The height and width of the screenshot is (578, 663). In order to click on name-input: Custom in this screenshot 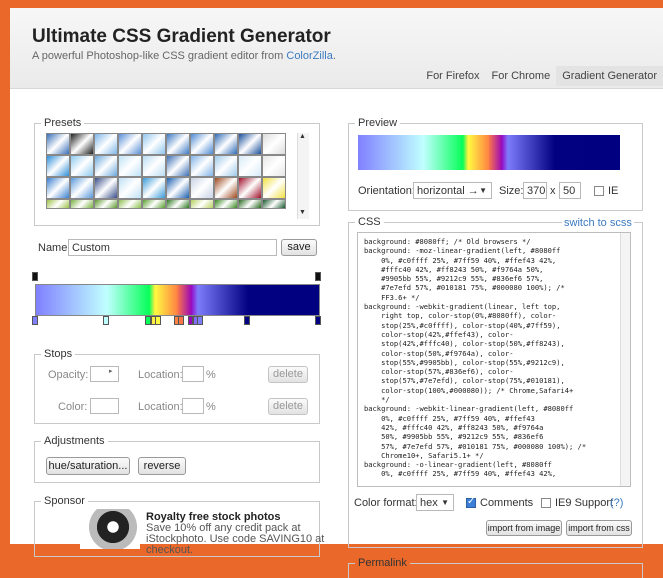, I will do `click(172, 247)`.